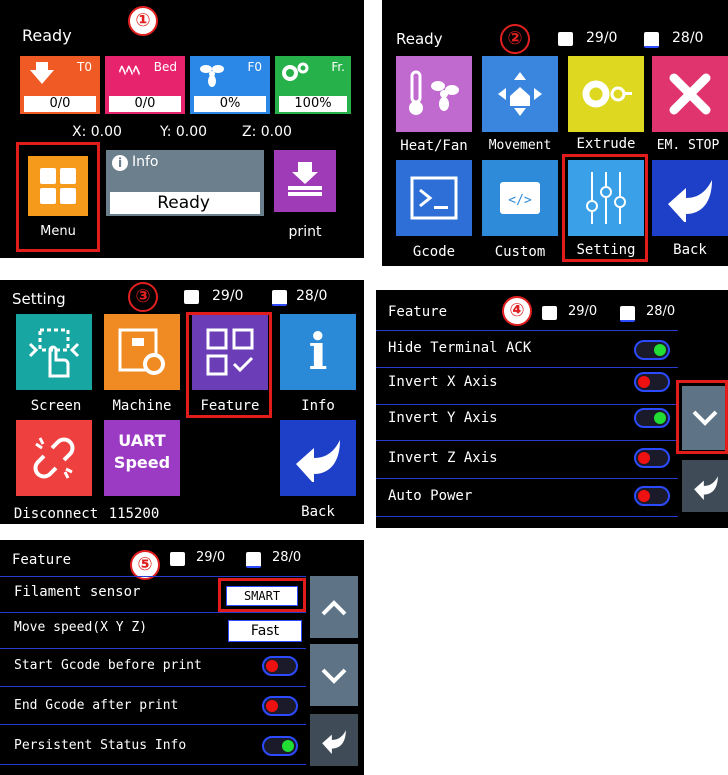  I want to click on bed-label: Bed, so click(165, 67).